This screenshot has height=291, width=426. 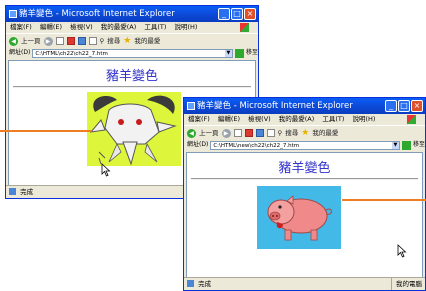 I want to click on address-bar: 網址(D) C:\HTML\ch22\ch22_7.htm ▼ 移至, so click(x=132, y=53).